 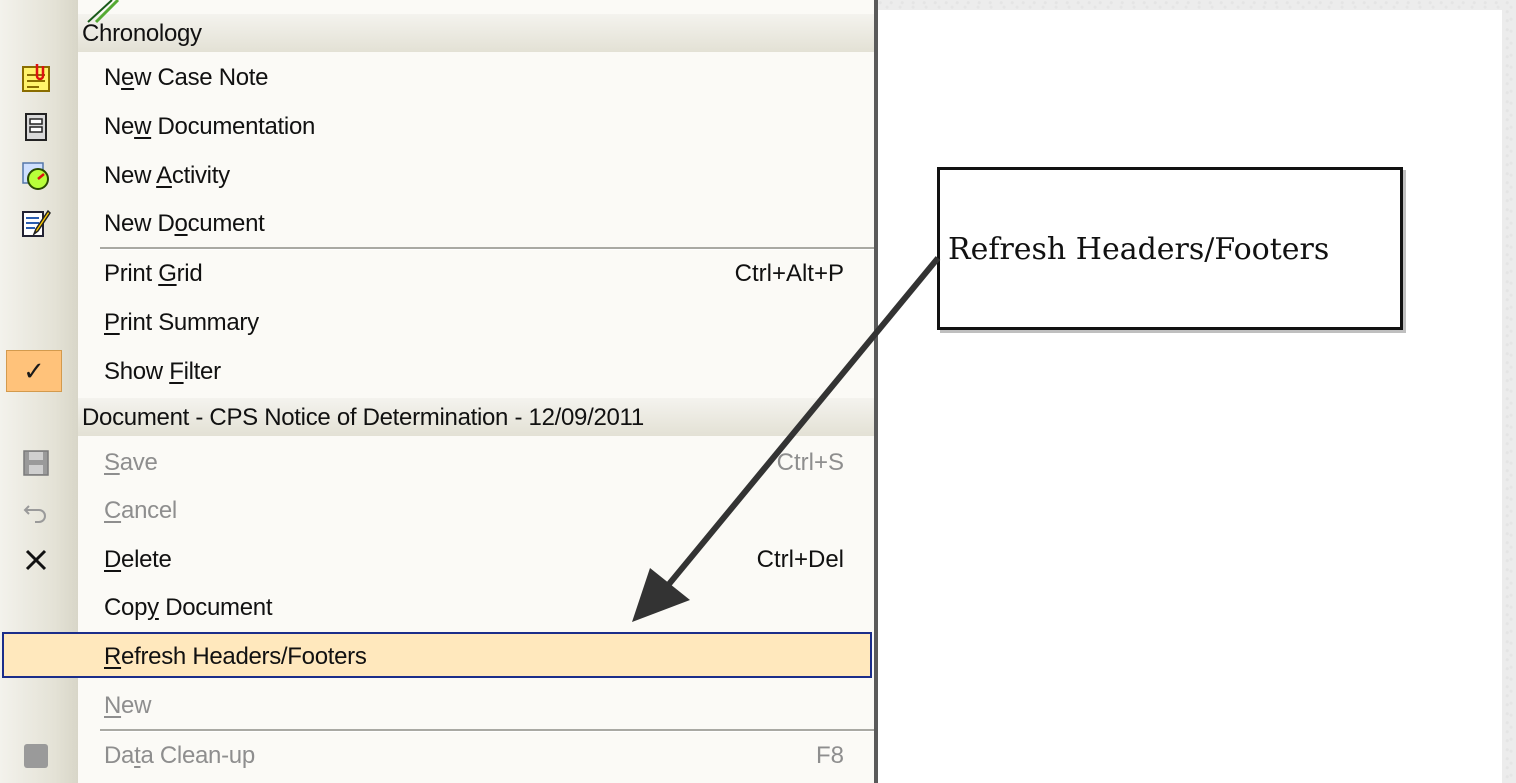 I want to click on menu-item-new: New, so click(x=437, y=706).